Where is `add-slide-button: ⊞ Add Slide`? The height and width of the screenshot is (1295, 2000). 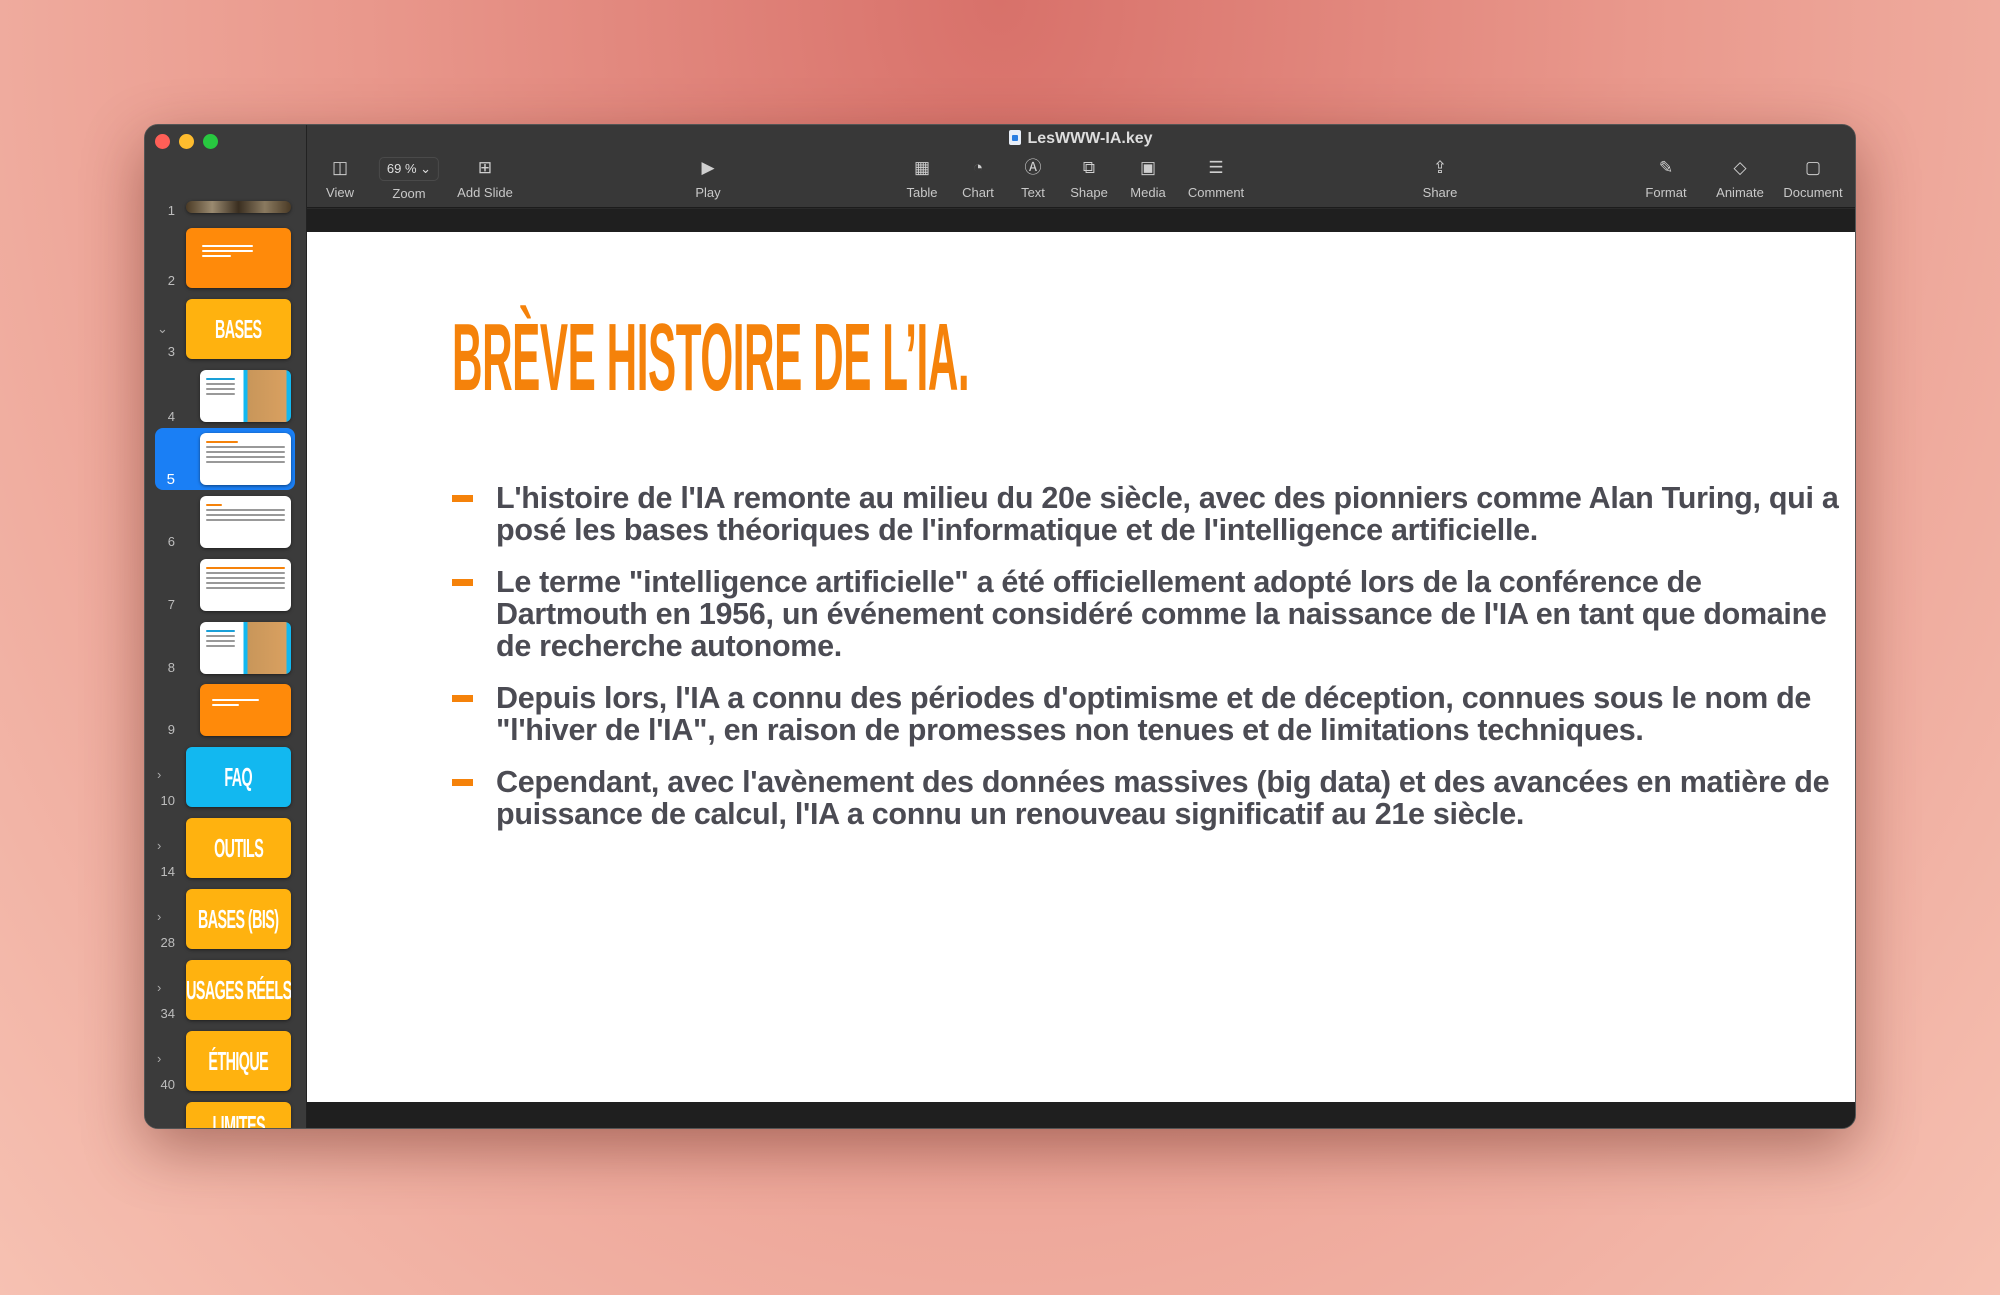 add-slide-button: ⊞ Add Slide is located at coordinates (485, 178).